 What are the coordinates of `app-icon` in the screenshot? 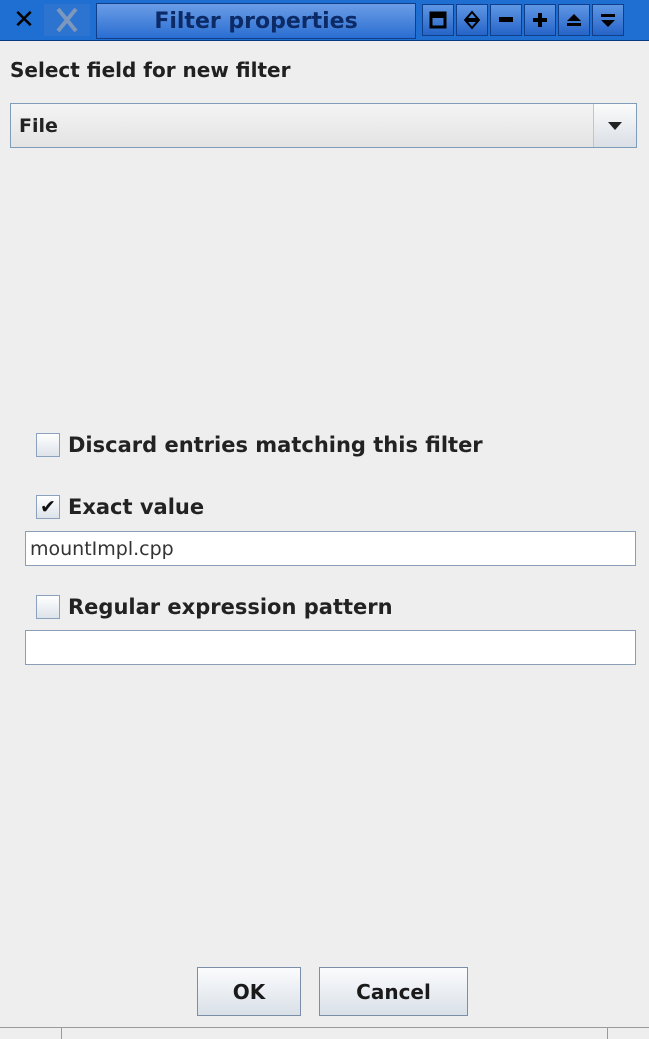 It's located at (67, 20).